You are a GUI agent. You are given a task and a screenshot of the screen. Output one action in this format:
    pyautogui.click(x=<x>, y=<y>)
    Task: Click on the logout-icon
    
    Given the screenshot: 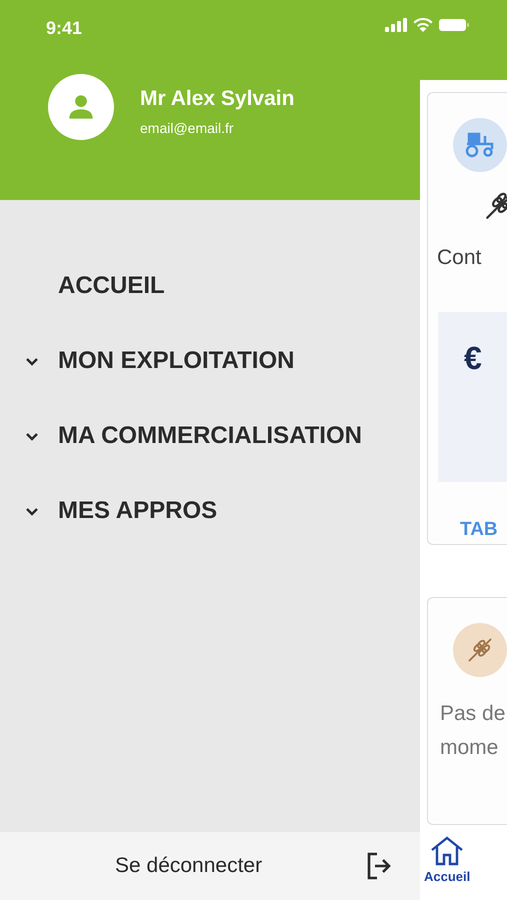 What is the action you would take?
    pyautogui.click(x=379, y=866)
    